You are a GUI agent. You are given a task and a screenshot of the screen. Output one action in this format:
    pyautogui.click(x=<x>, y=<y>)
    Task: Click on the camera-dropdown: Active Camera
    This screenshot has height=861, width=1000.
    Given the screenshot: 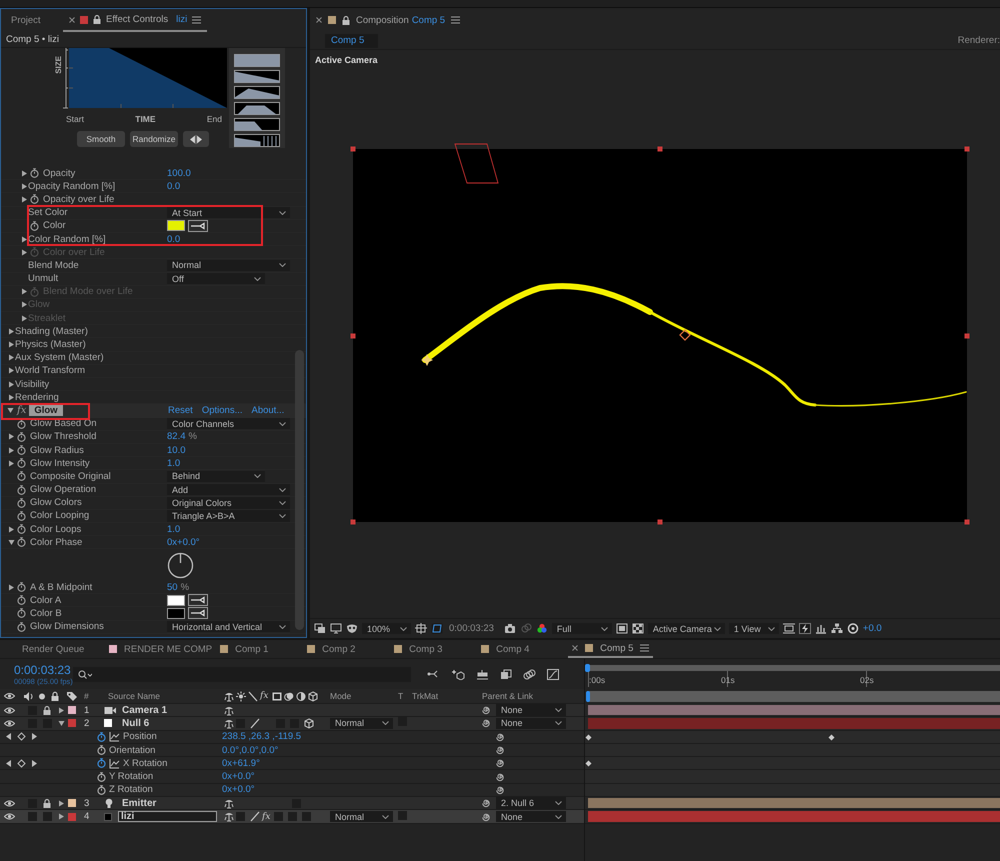 What is the action you would take?
    pyautogui.click(x=686, y=628)
    